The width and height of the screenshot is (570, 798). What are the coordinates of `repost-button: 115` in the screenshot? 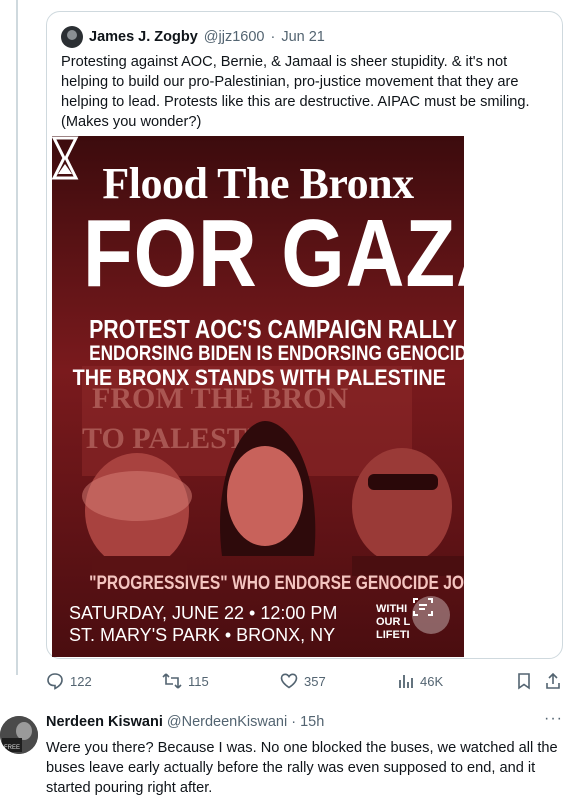 It's located at (185, 681).